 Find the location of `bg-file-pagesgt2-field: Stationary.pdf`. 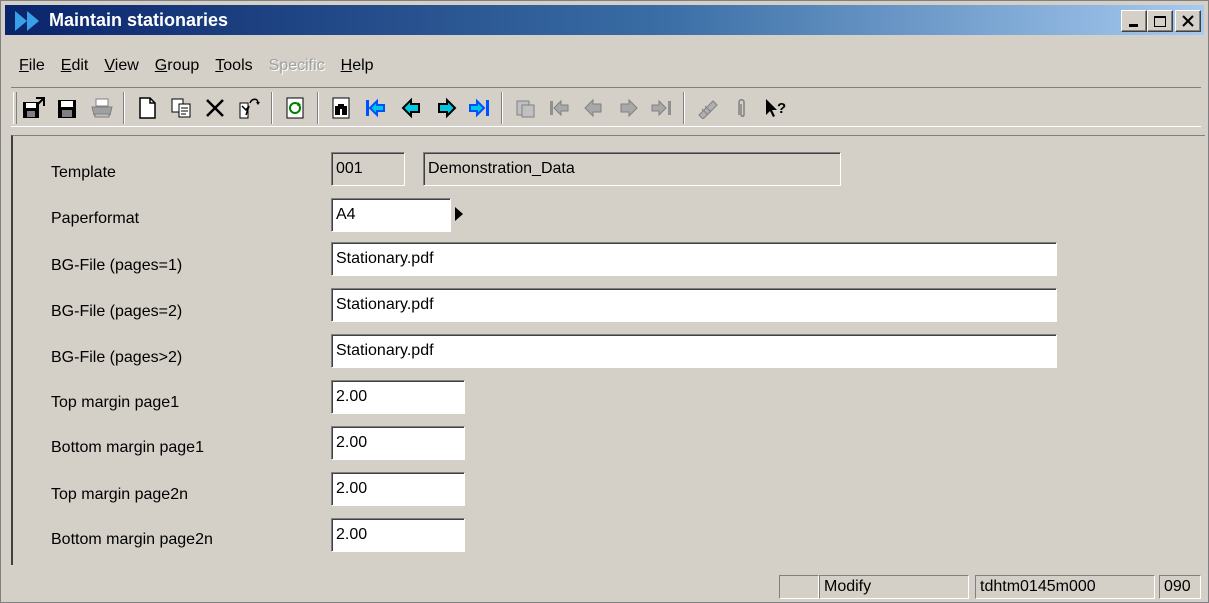

bg-file-pagesgt2-field: Stationary.pdf is located at coordinates (694, 351).